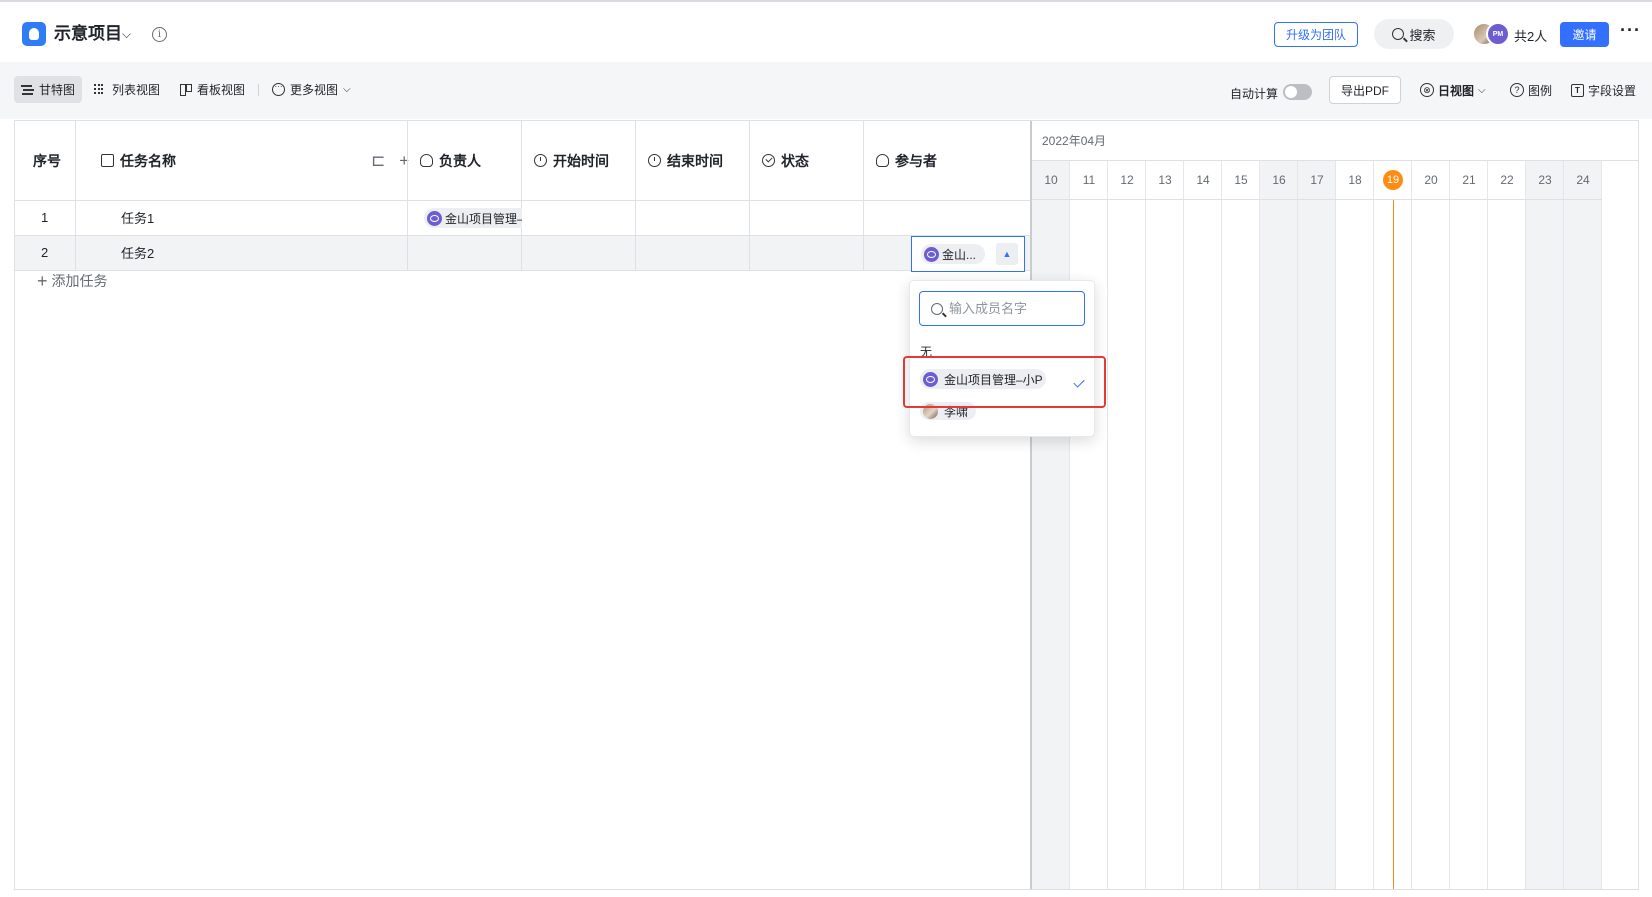 Image resolution: width=1652 pixels, height=897 pixels. What do you see at coordinates (826, 32) in the screenshot?
I see `app-header: 示意项目 ⌵ i 升级为团队 搜索 PM 共2人 邀请 ···` at bounding box center [826, 32].